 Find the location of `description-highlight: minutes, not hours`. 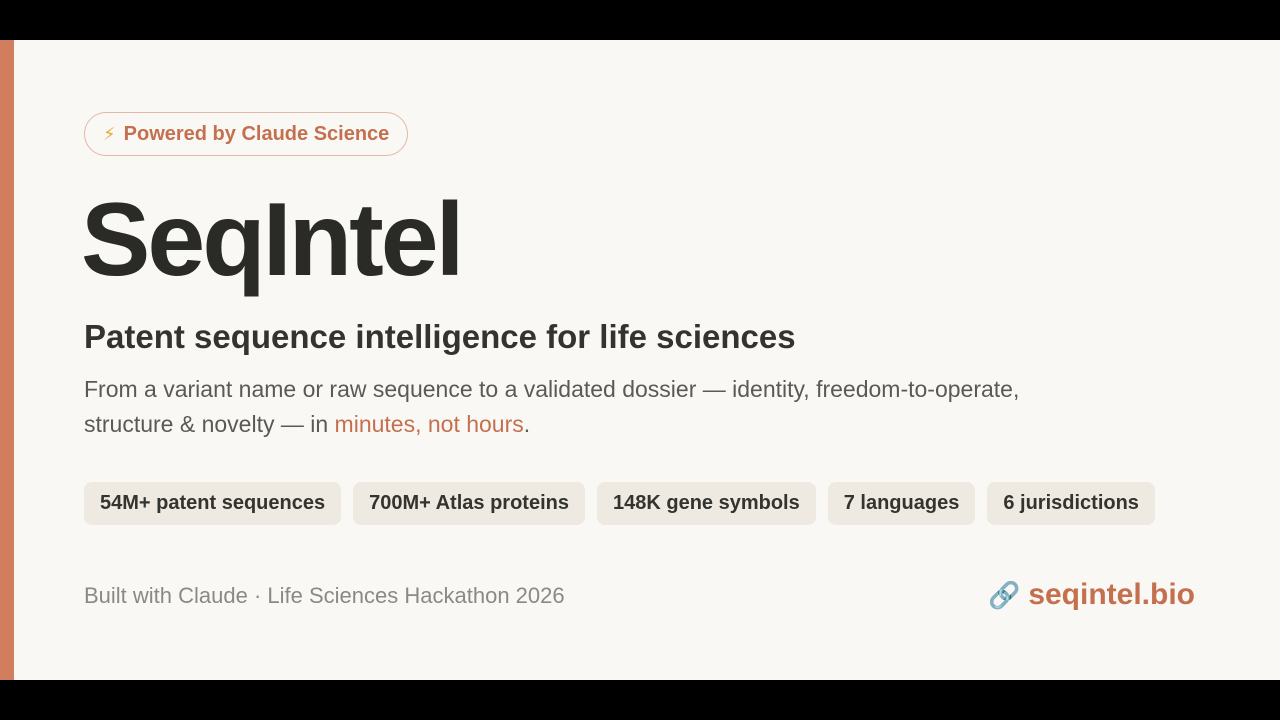

description-highlight: minutes, not hours is located at coordinates (429, 424).